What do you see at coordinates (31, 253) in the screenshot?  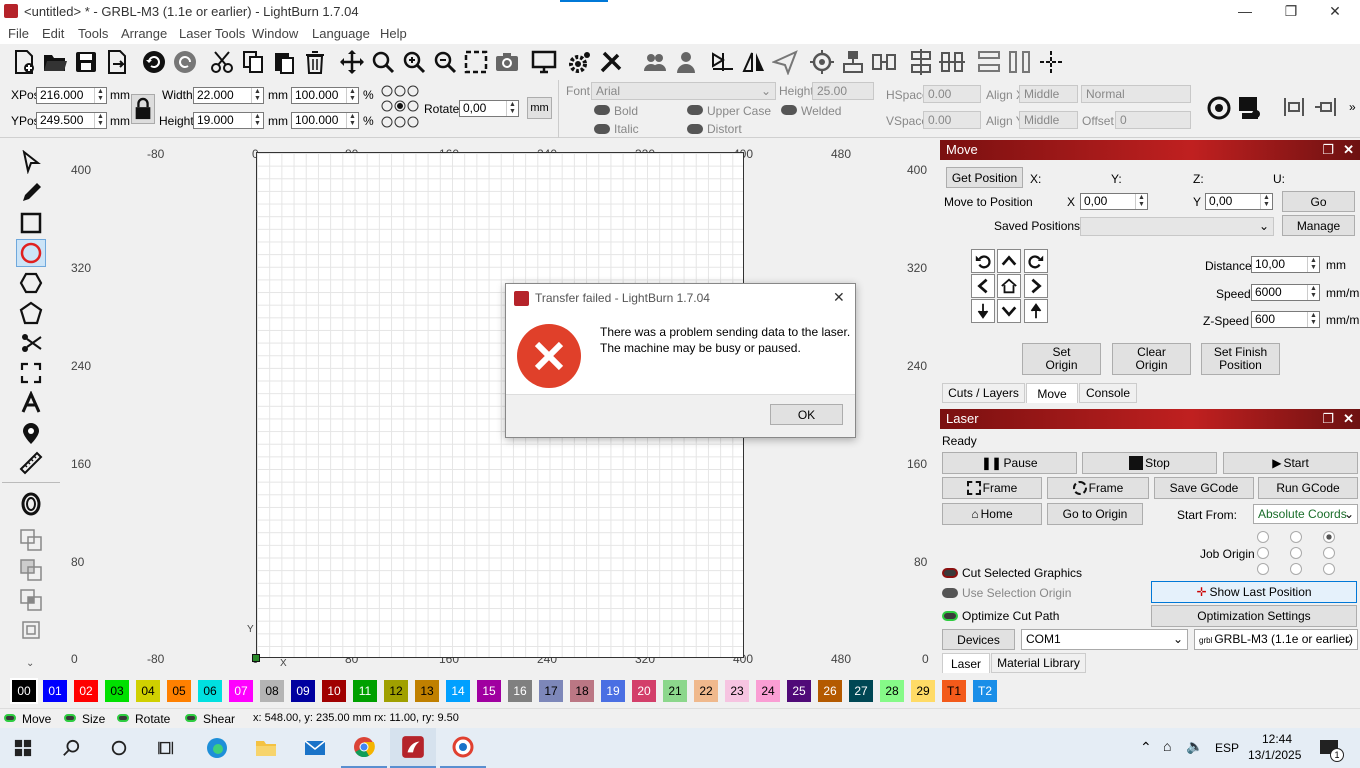 I see `ellipse-tool-icon` at bounding box center [31, 253].